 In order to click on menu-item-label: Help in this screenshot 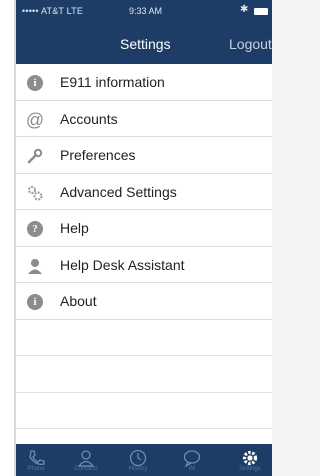, I will do `click(74, 228)`.